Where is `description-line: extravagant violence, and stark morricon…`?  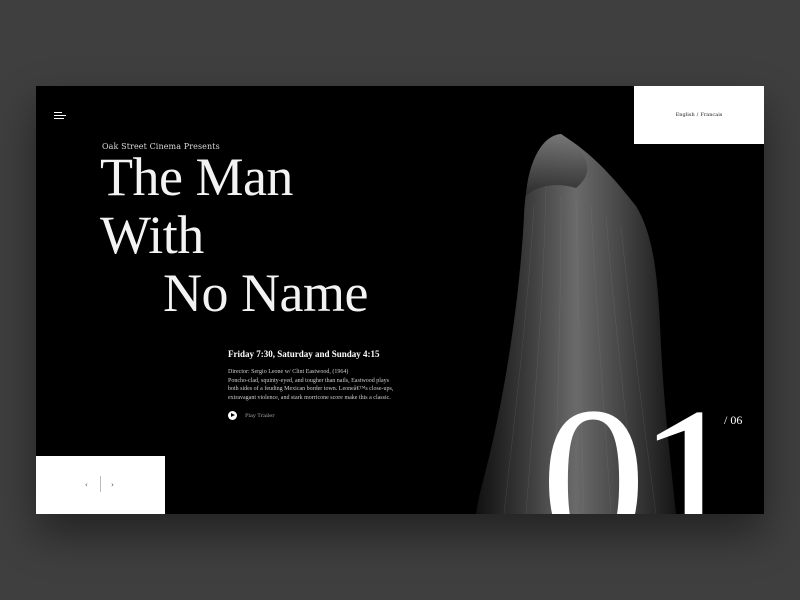 description-line: extravagant violence, and stark morricon… is located at coordinates (309, 397).